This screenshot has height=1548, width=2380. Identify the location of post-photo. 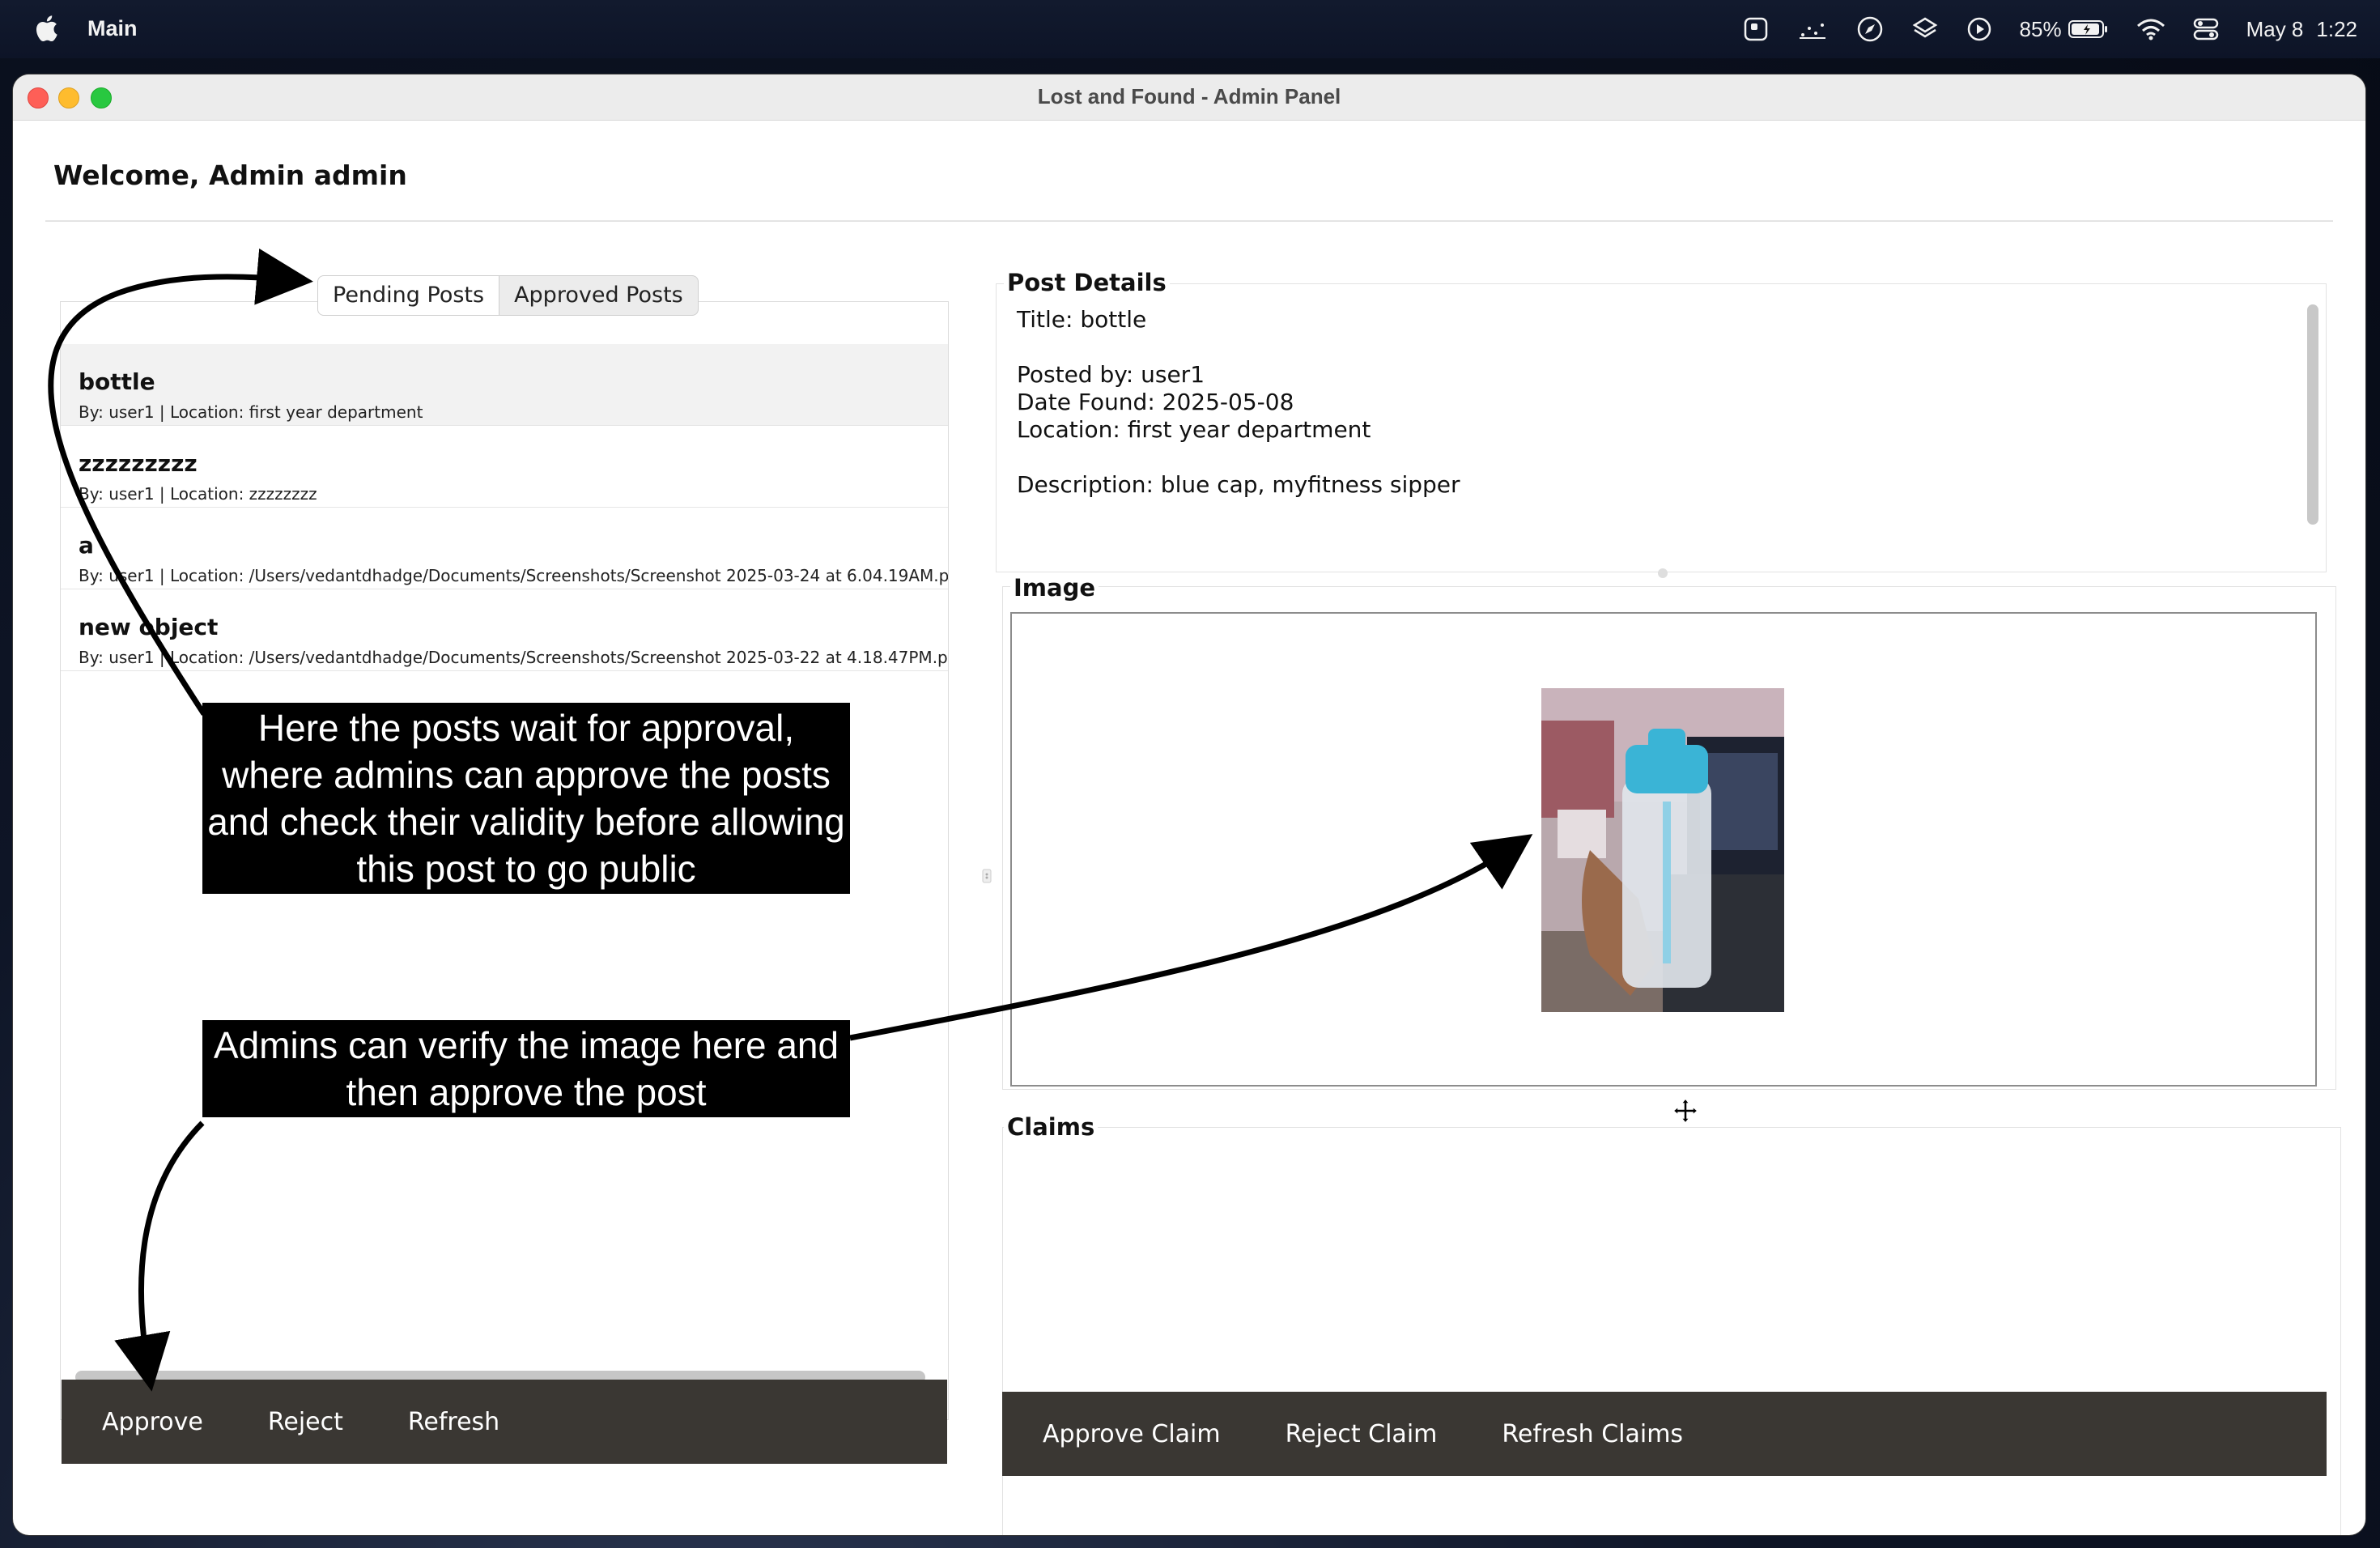
(1663, 850).